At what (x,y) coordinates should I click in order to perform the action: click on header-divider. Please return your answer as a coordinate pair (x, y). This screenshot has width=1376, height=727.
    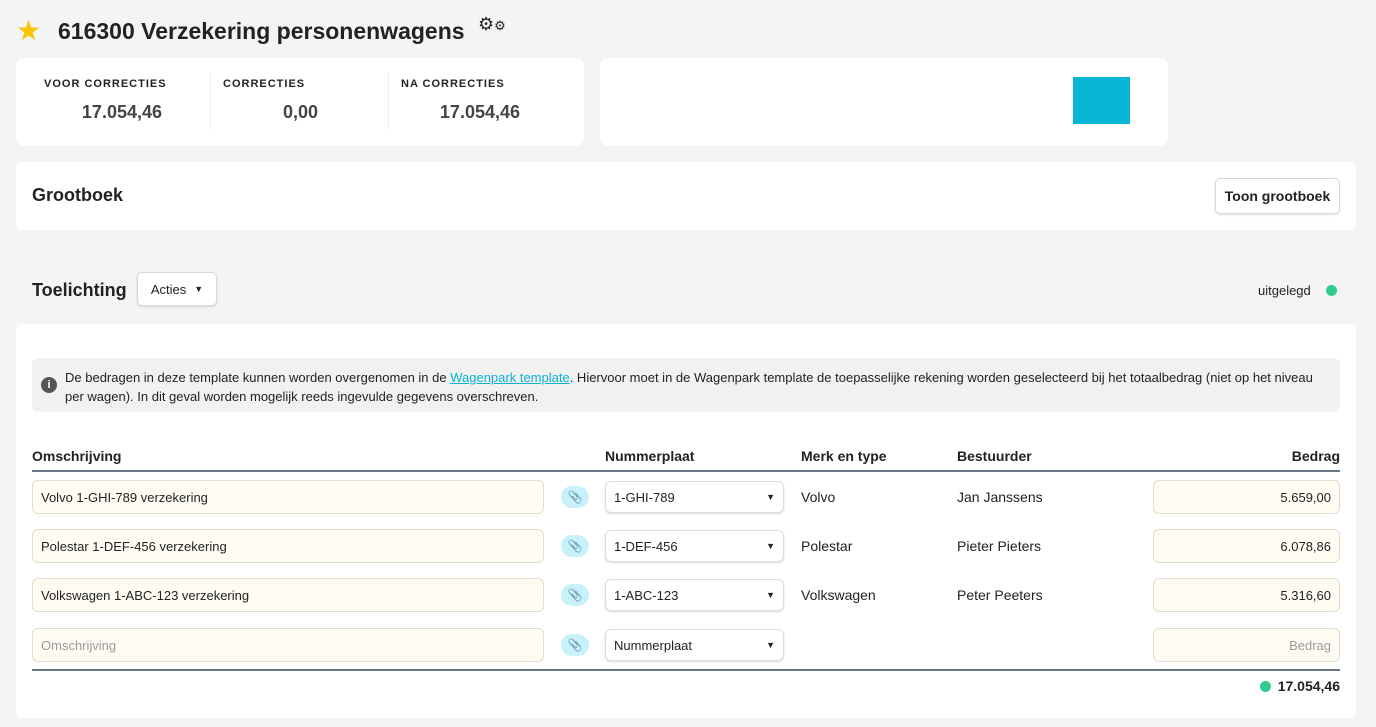
    Looking at the image, I should click on (686, 471).